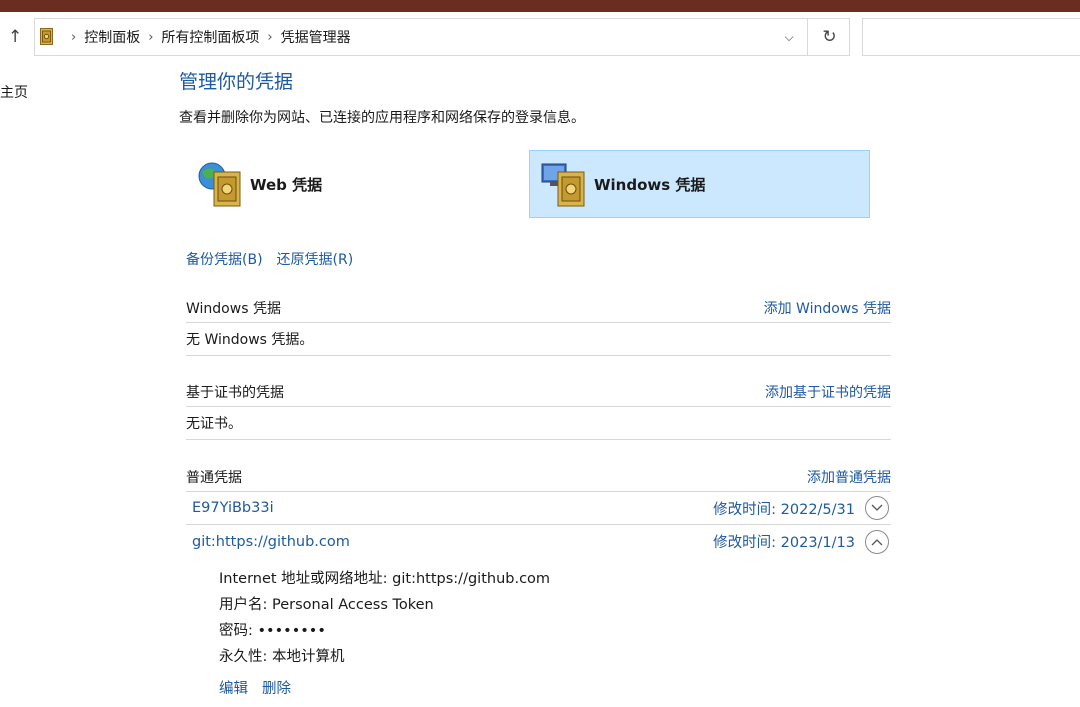 The image size is (1080, 707). I want to click on expand-chevron-down-icon, so click(877, 508).